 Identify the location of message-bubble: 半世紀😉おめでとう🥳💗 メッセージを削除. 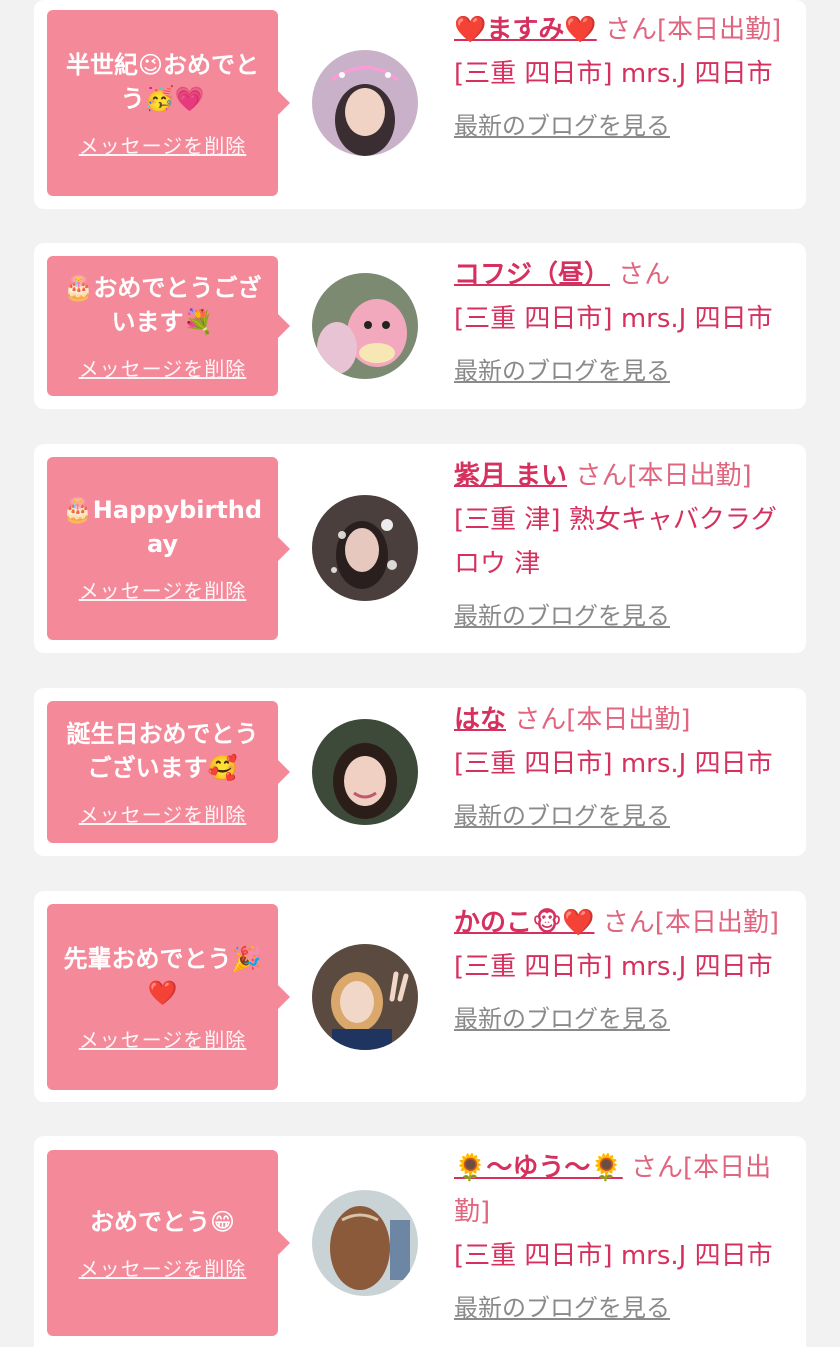
(168, 103).